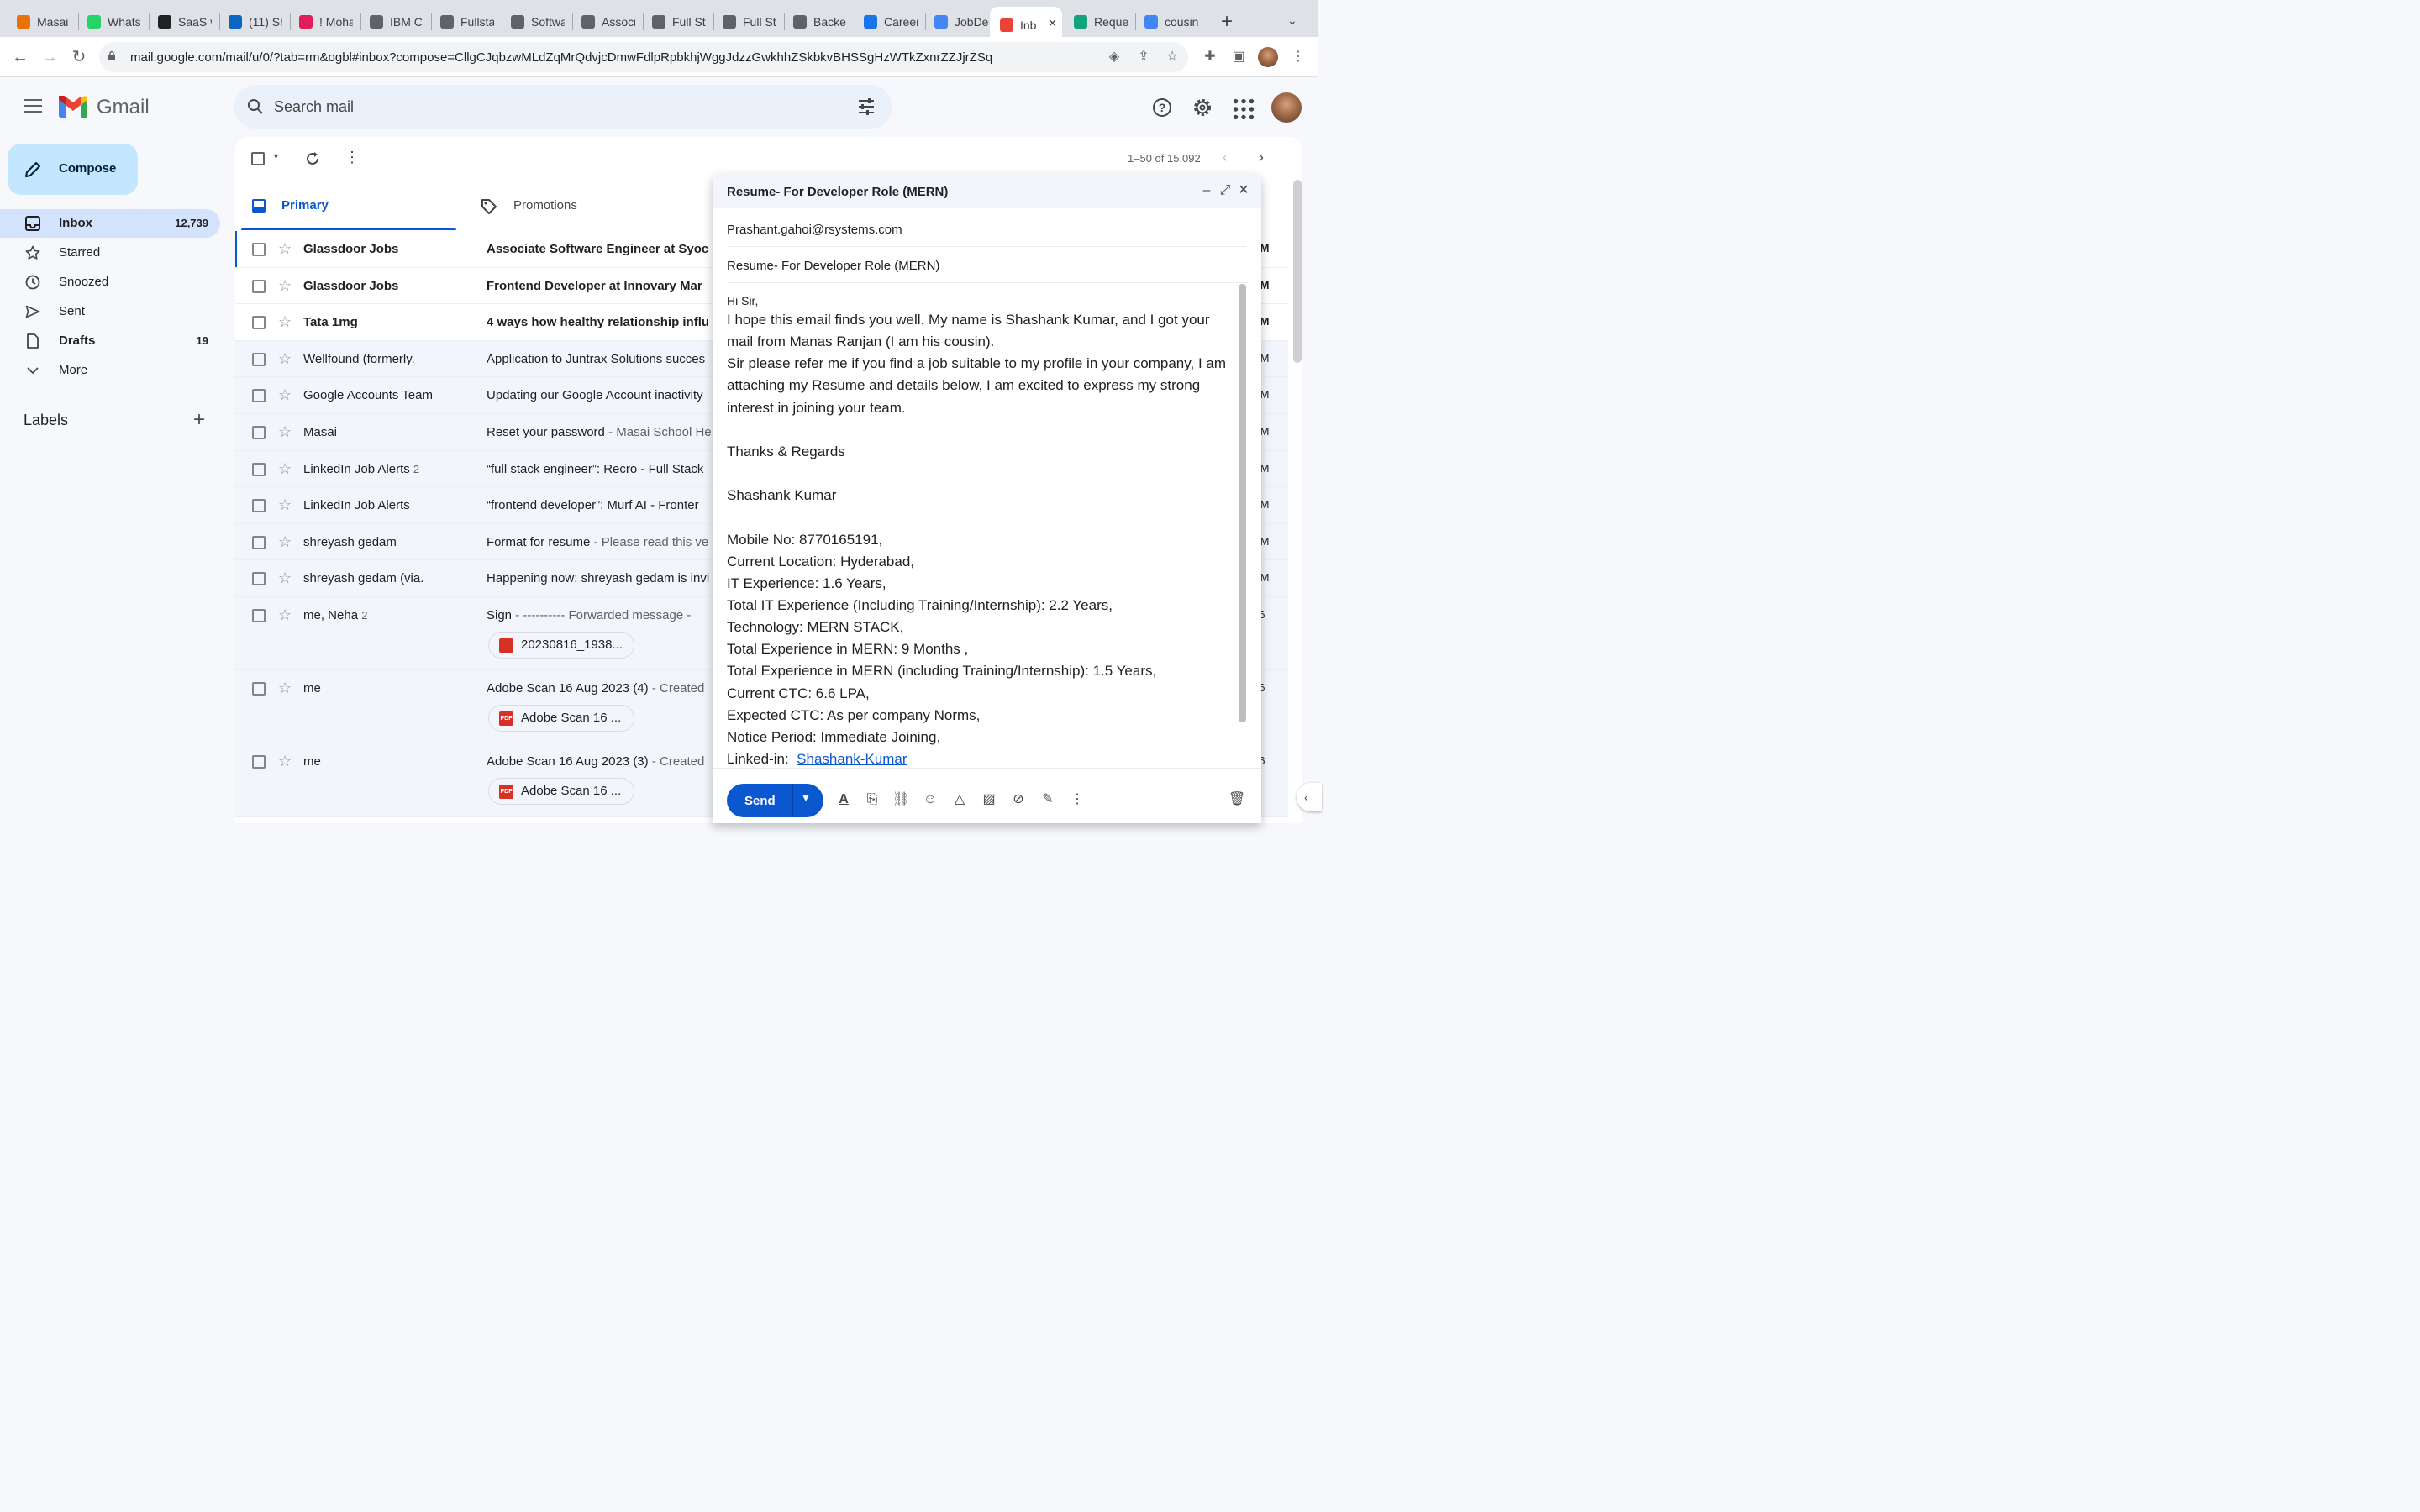 This screenshot has height=1512, width=2420. I want to click on browser-tab: Reque, so click(1098, 22).